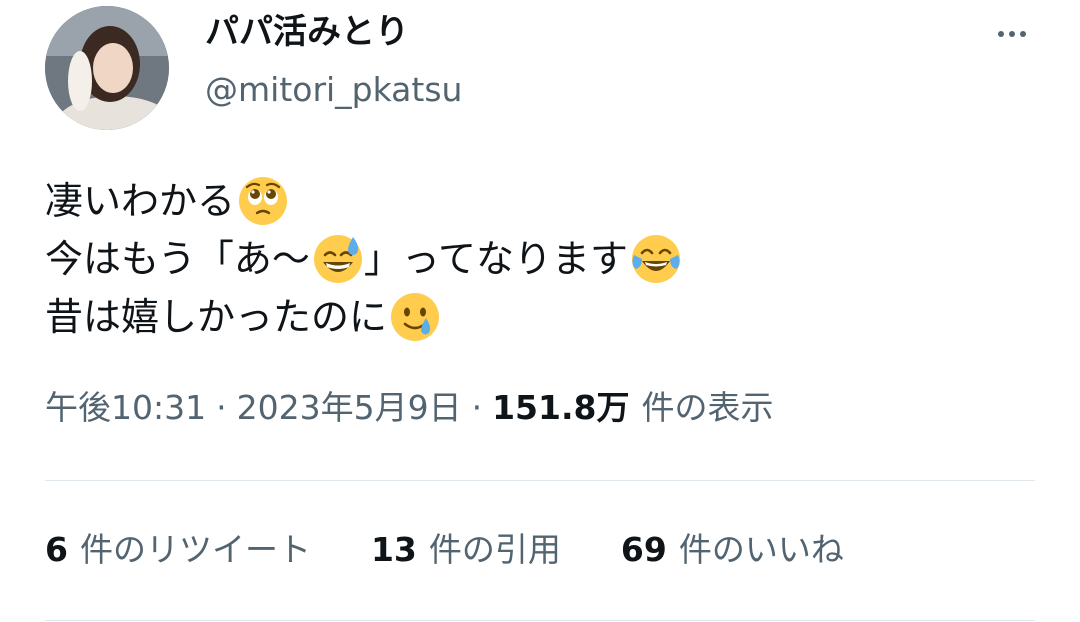 The height and width of the screenshot is (622, 1080). I want to click on retweets-stat: 6 件のリツイート, so click(178, 550).